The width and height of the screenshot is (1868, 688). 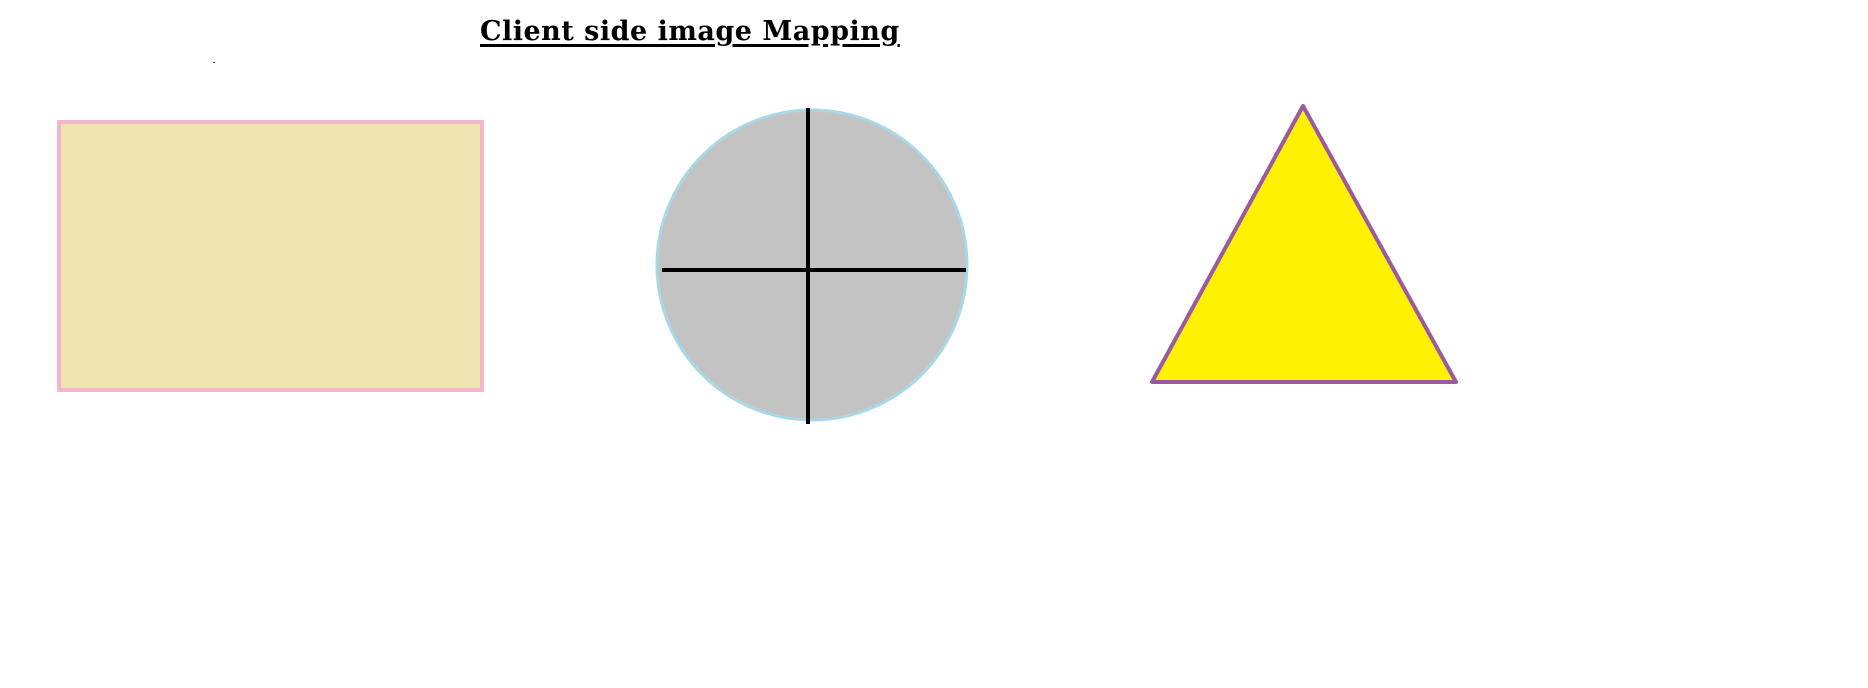 I want to click on circle-area, so click(x=812, y=265).